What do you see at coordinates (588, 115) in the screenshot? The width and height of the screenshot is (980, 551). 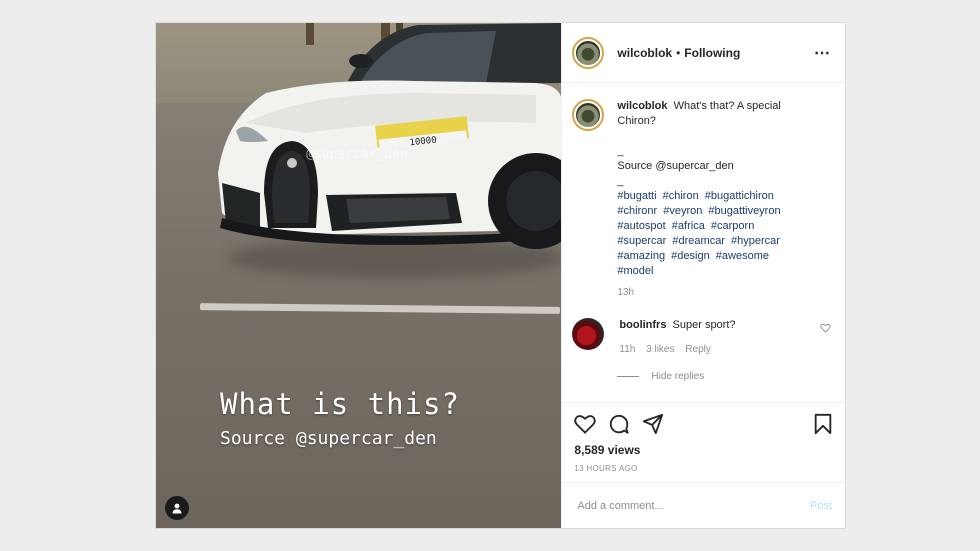 I see `caption-avatar` at bounding box center [588, 115].